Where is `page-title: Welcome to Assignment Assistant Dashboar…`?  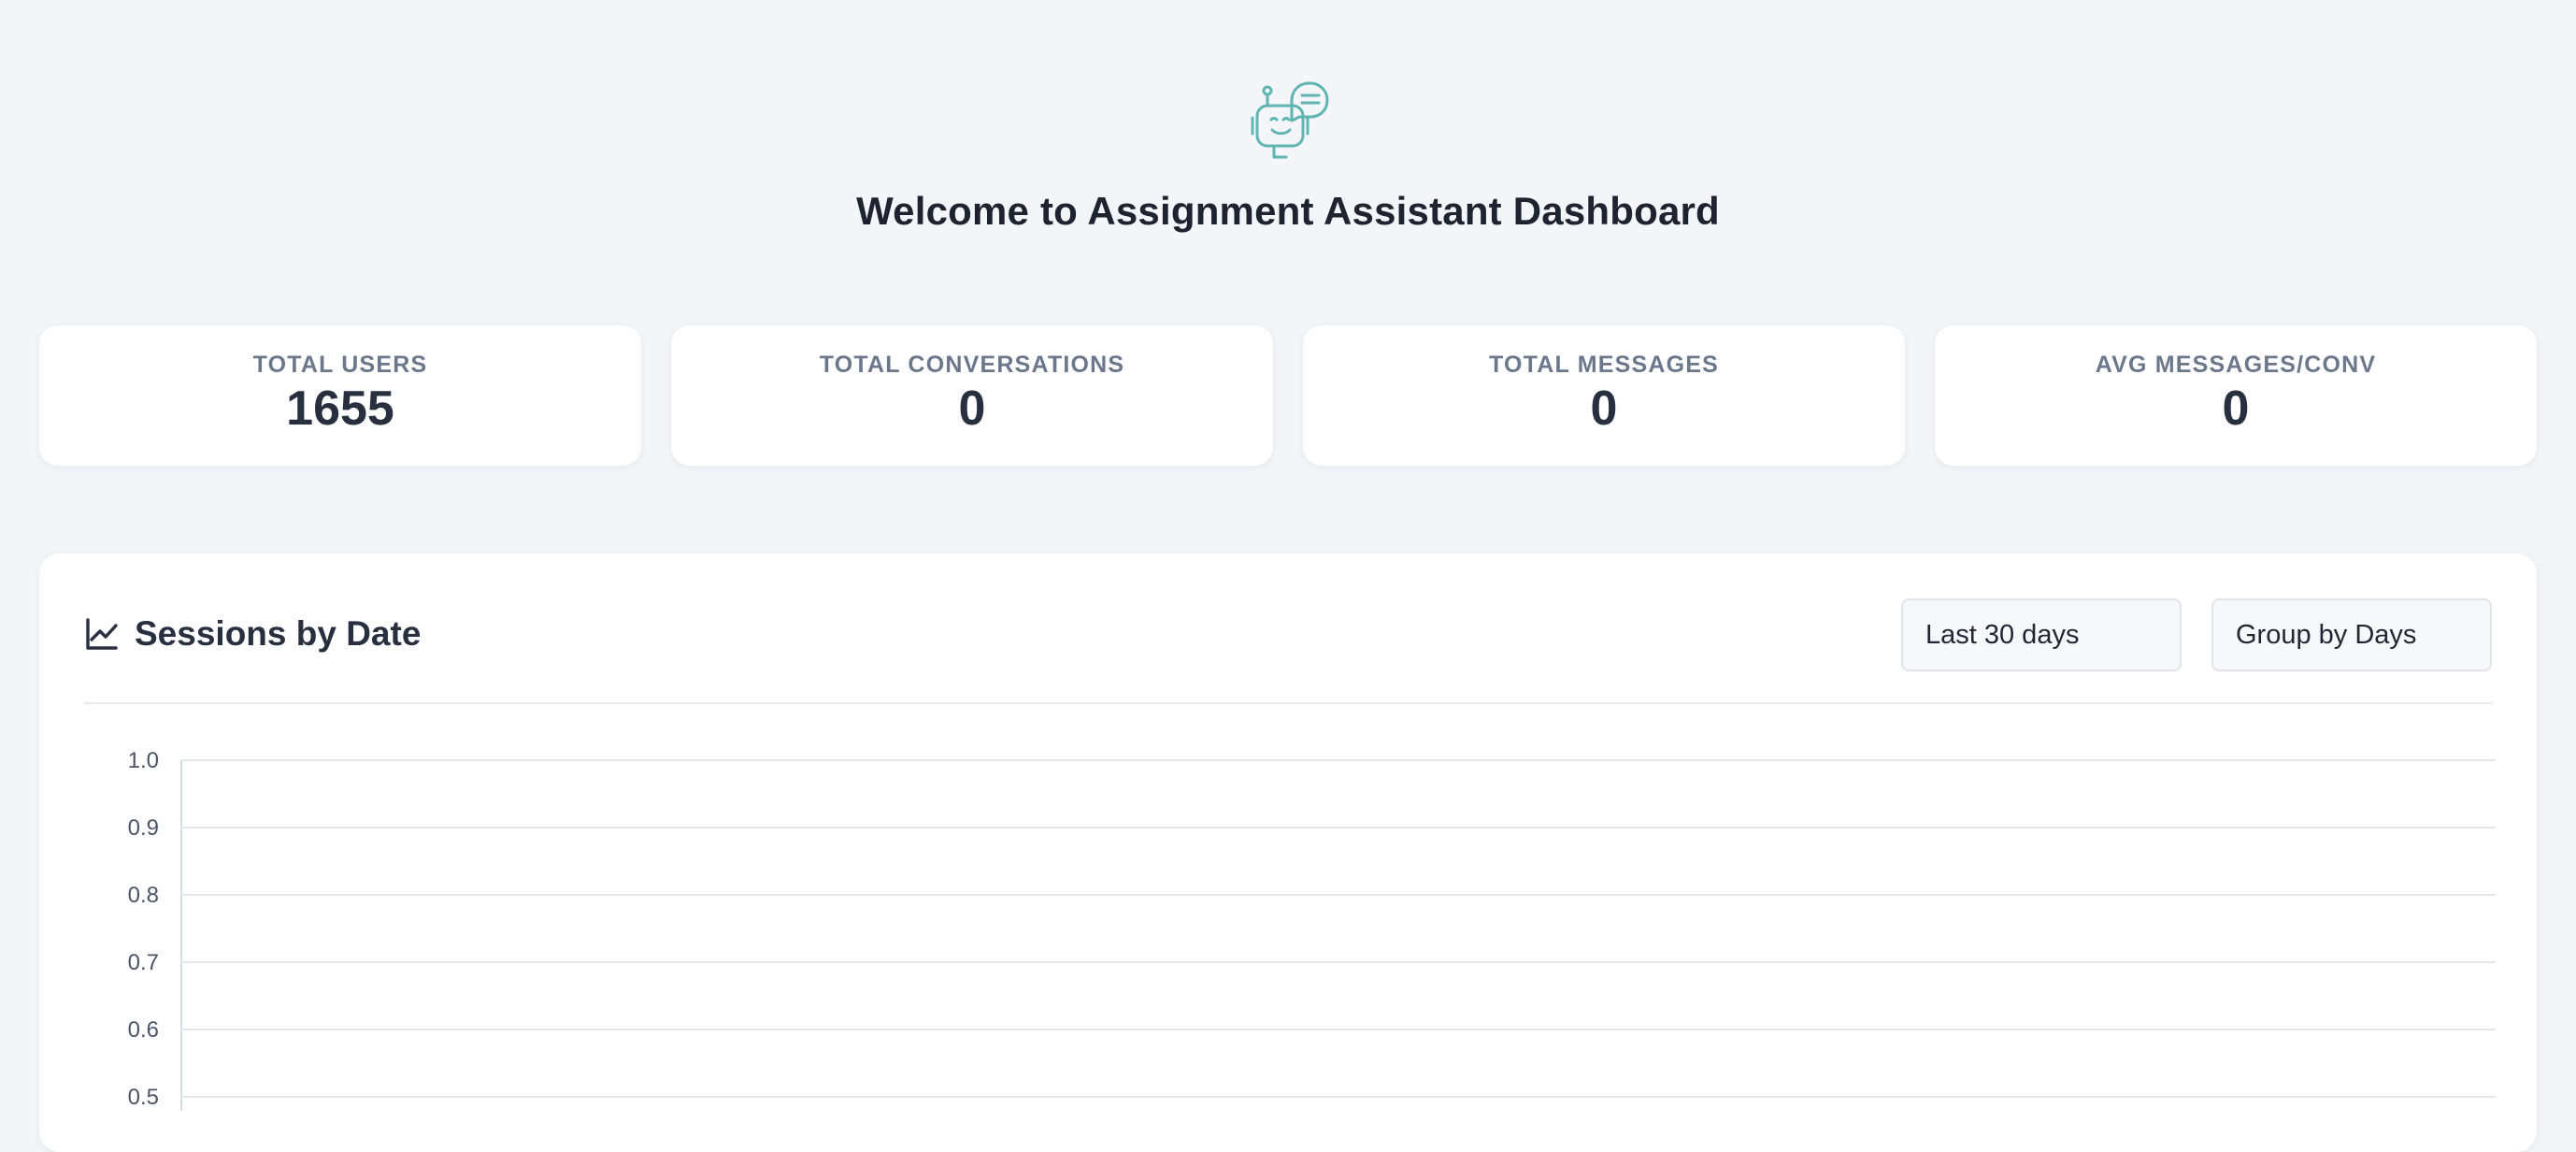
page-title: Welcome to Assignment Assistant Dashboar… is located at coordinates (1288, 211).